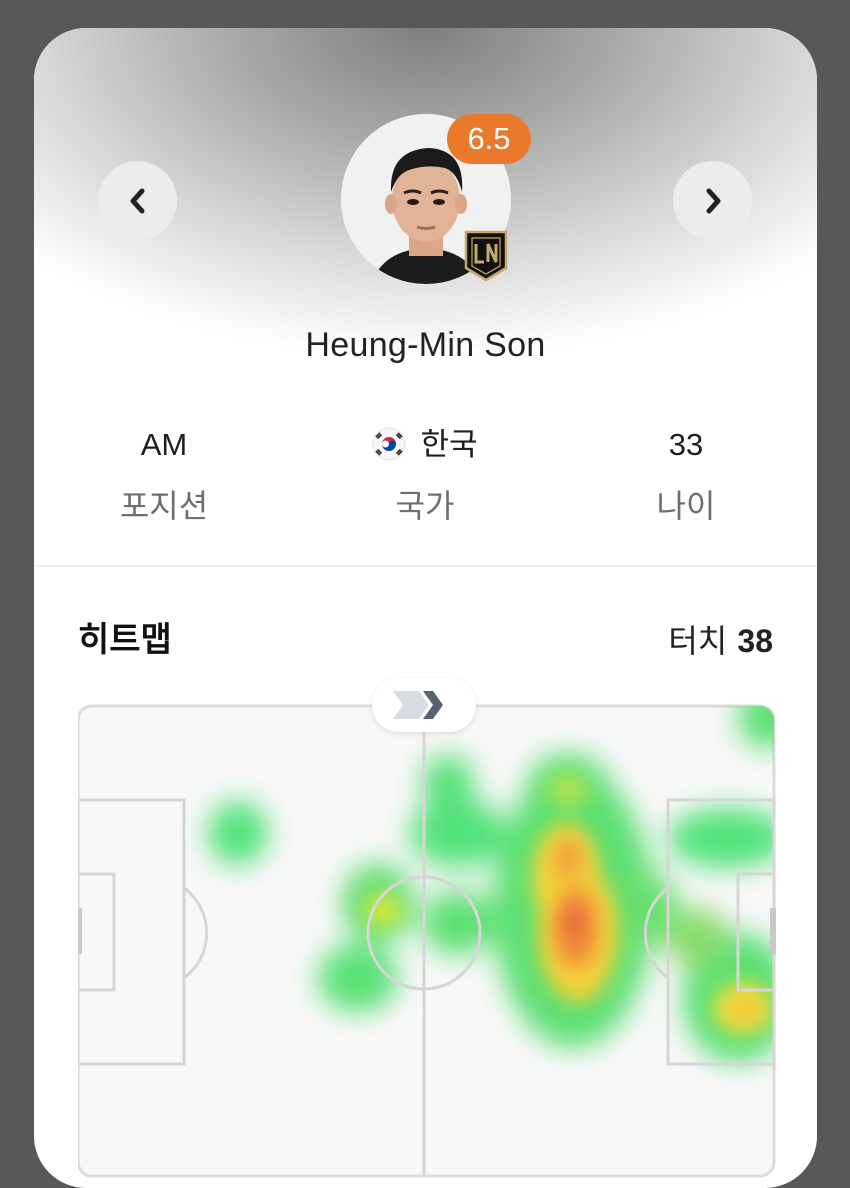 The width and height of the screenshot is (850, 1188). Describe the element at coordinates (755, 641) in the screenshot. I see `touch-value: 38` at that location.